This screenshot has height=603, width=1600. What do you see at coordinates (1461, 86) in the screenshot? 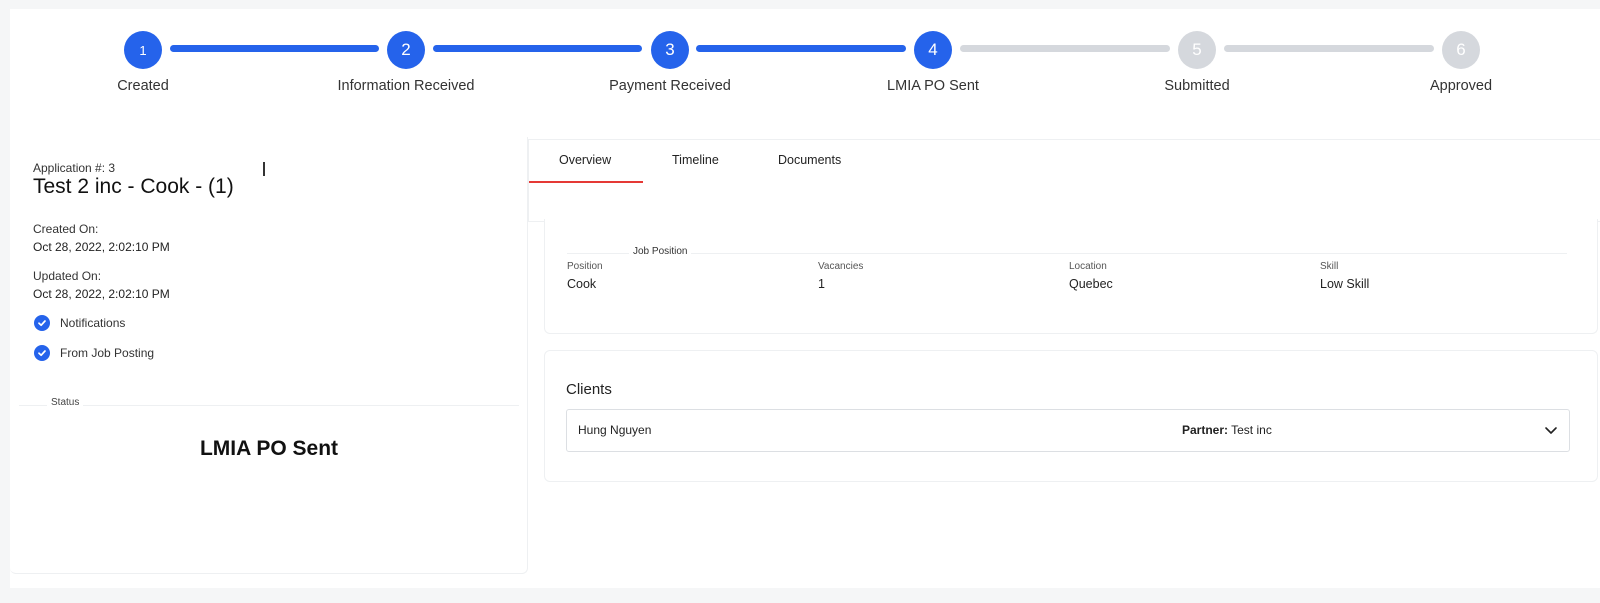
I see `step-6-label: Approved` at bounding box center [1461, 86].